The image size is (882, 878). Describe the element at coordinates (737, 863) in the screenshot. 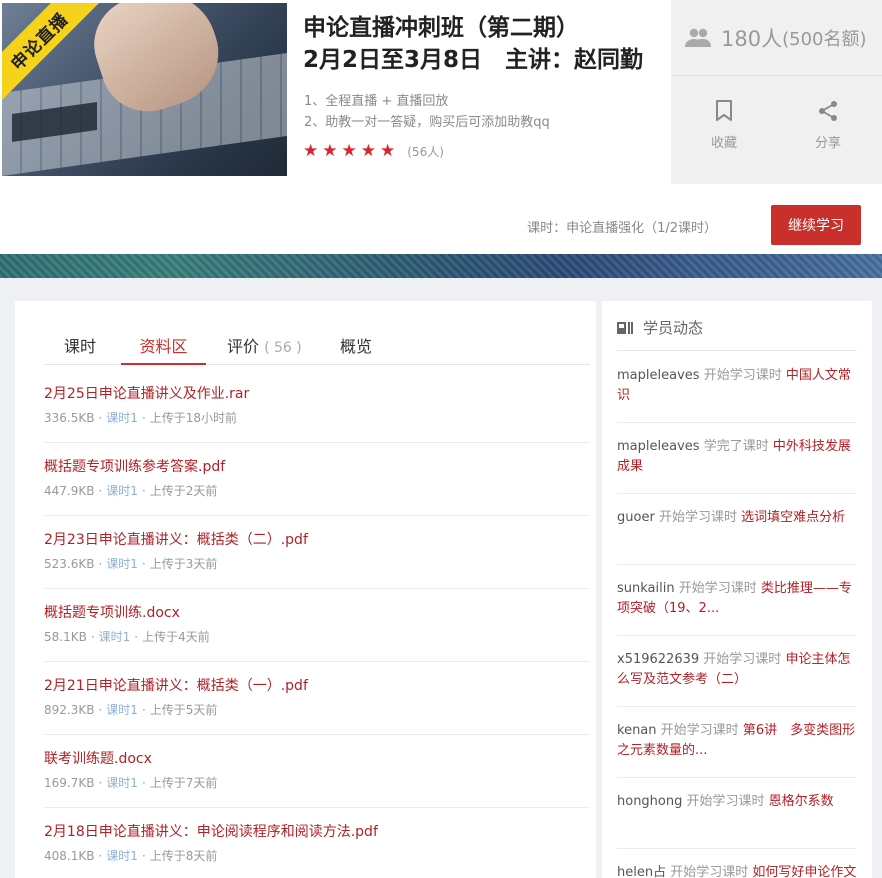

I see `activity-item: helen占 开始学习课时 如何写好申论作文` at that location.